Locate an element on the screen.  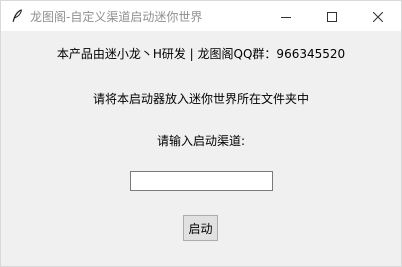
window-title: 龙图阁-自定义渠道启动迷你世界 is located at coordinates (116, 16).